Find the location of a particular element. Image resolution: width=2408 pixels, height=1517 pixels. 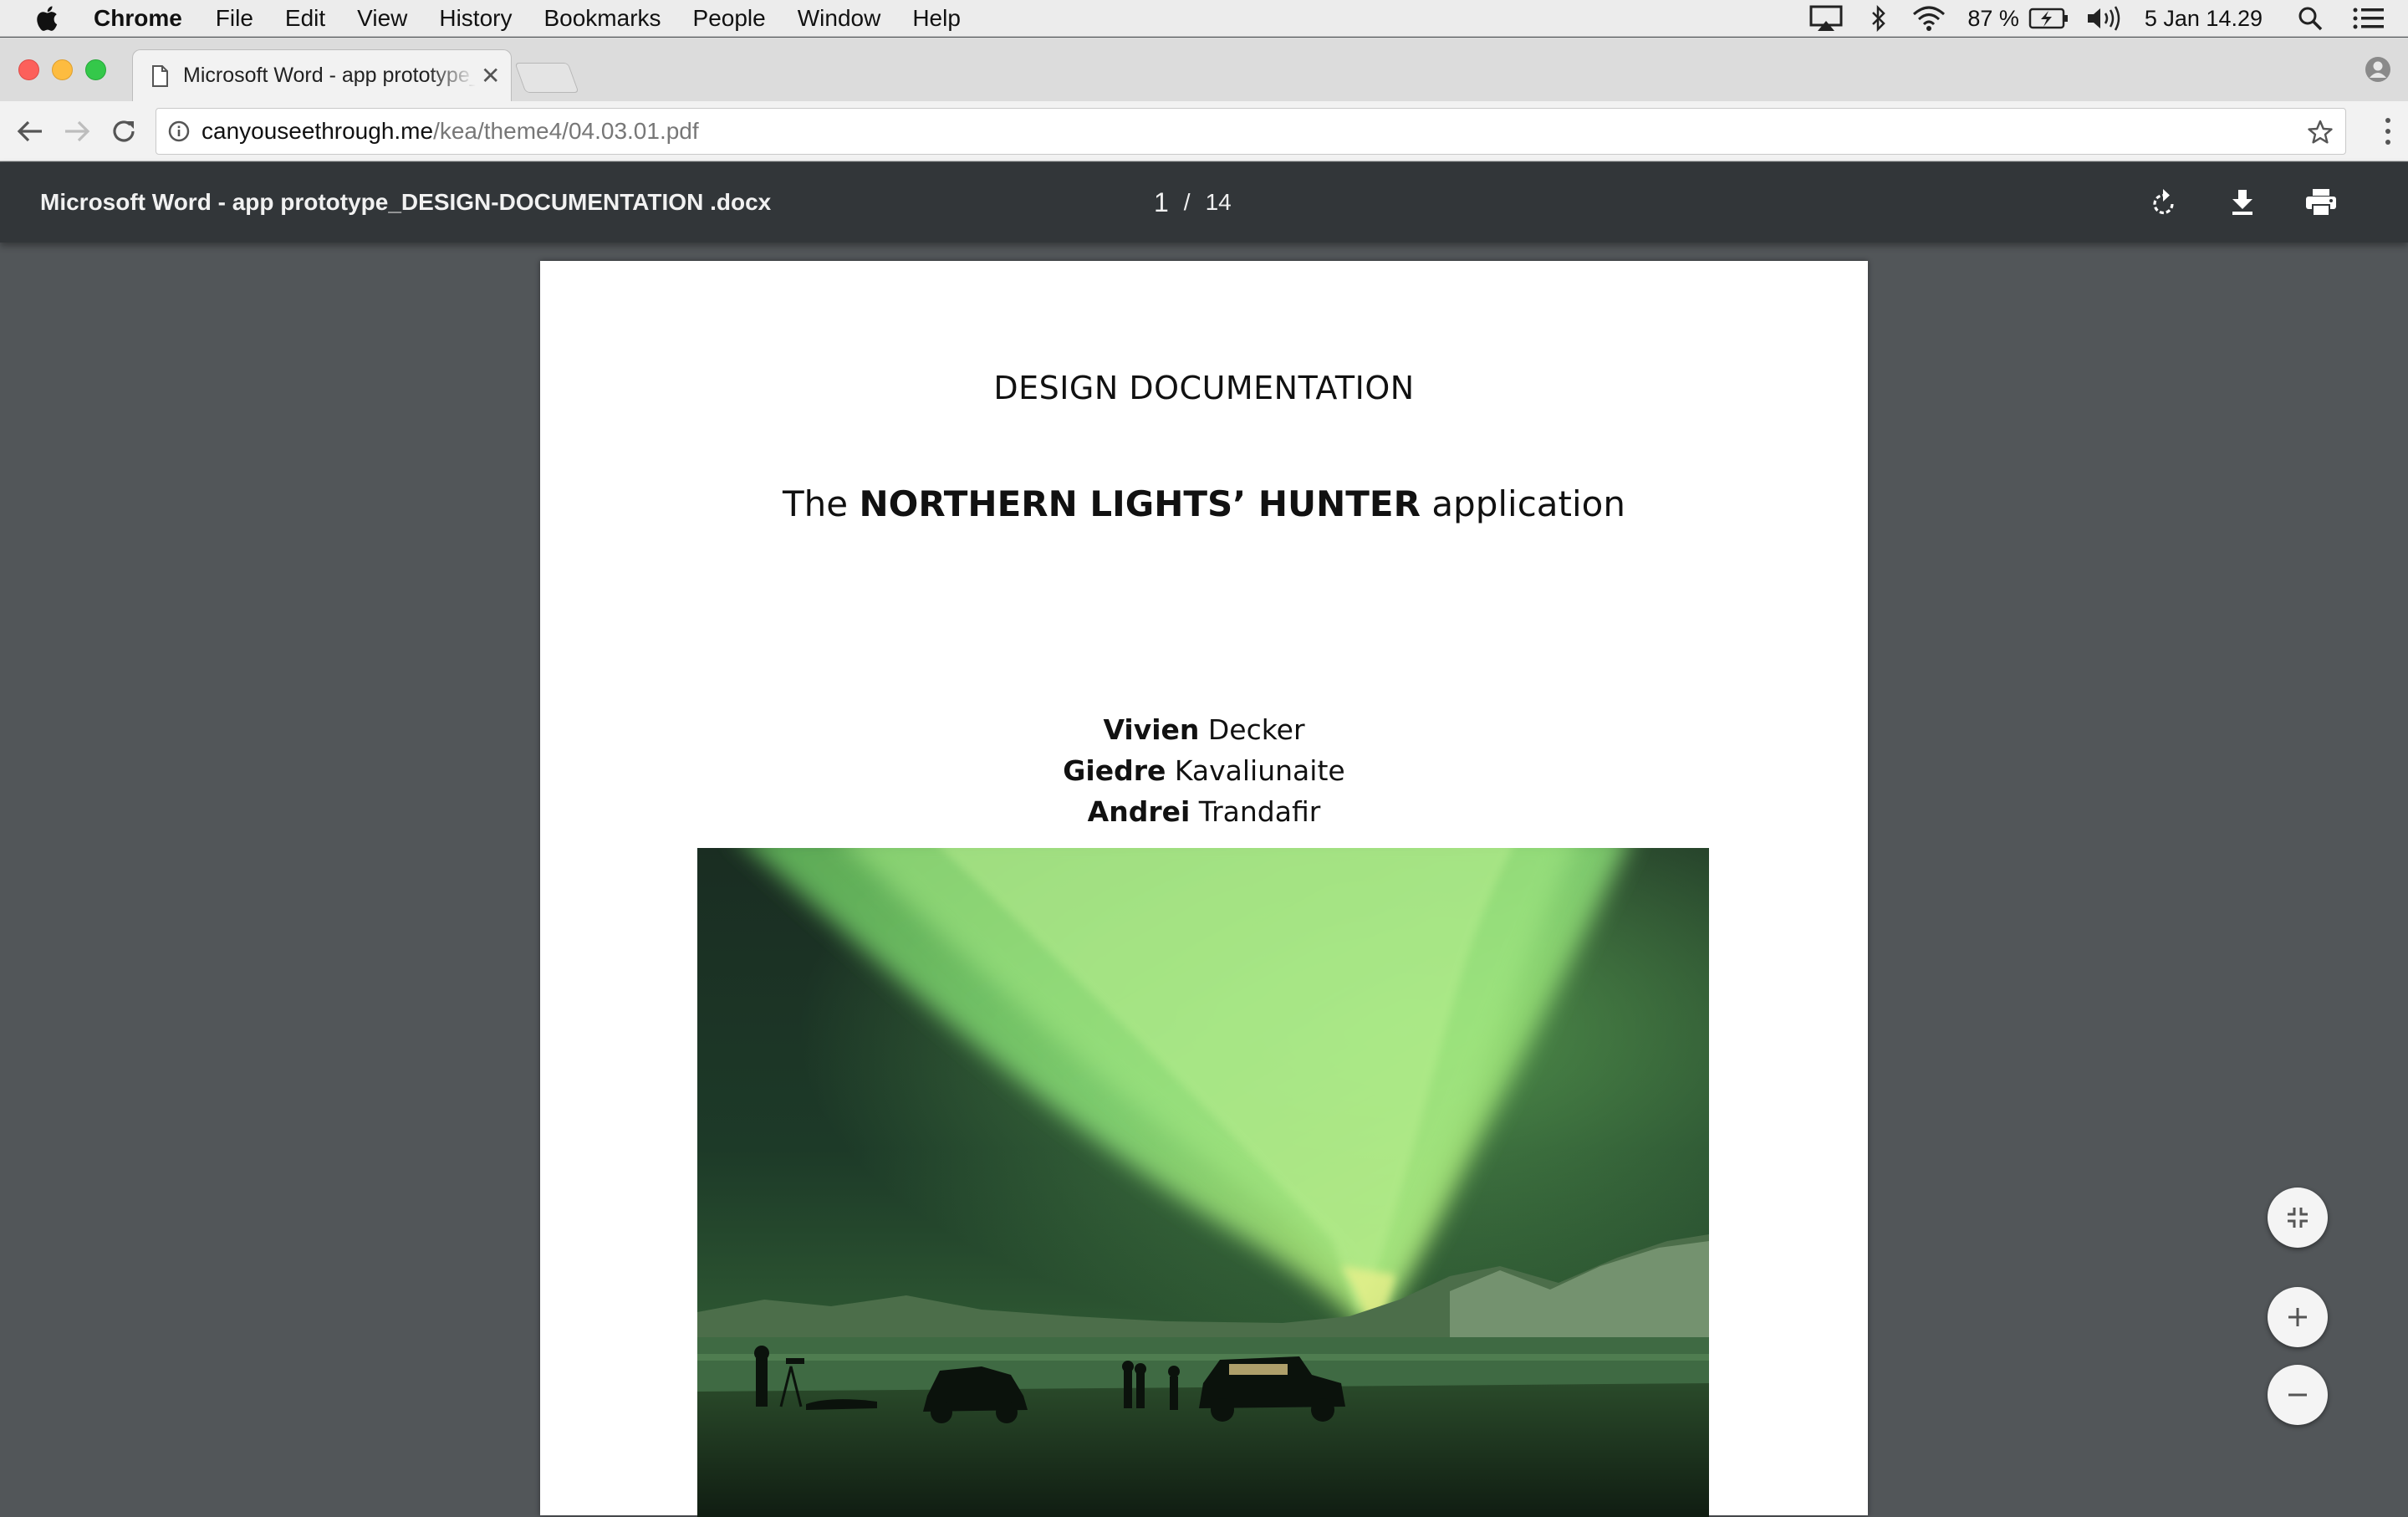

document-subtitle: The NORTHERN LIGHTS’ HUNTER application is located at coordinates (1204, 504).